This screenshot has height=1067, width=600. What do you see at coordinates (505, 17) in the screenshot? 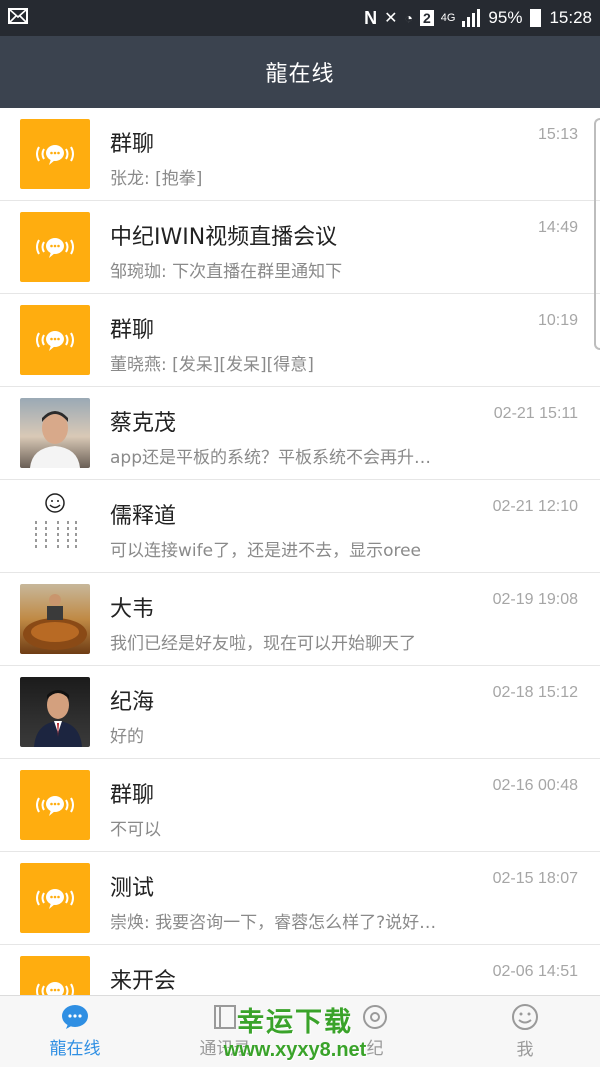
I see `battery-percent: 95%` at bounding box center [505, 17].